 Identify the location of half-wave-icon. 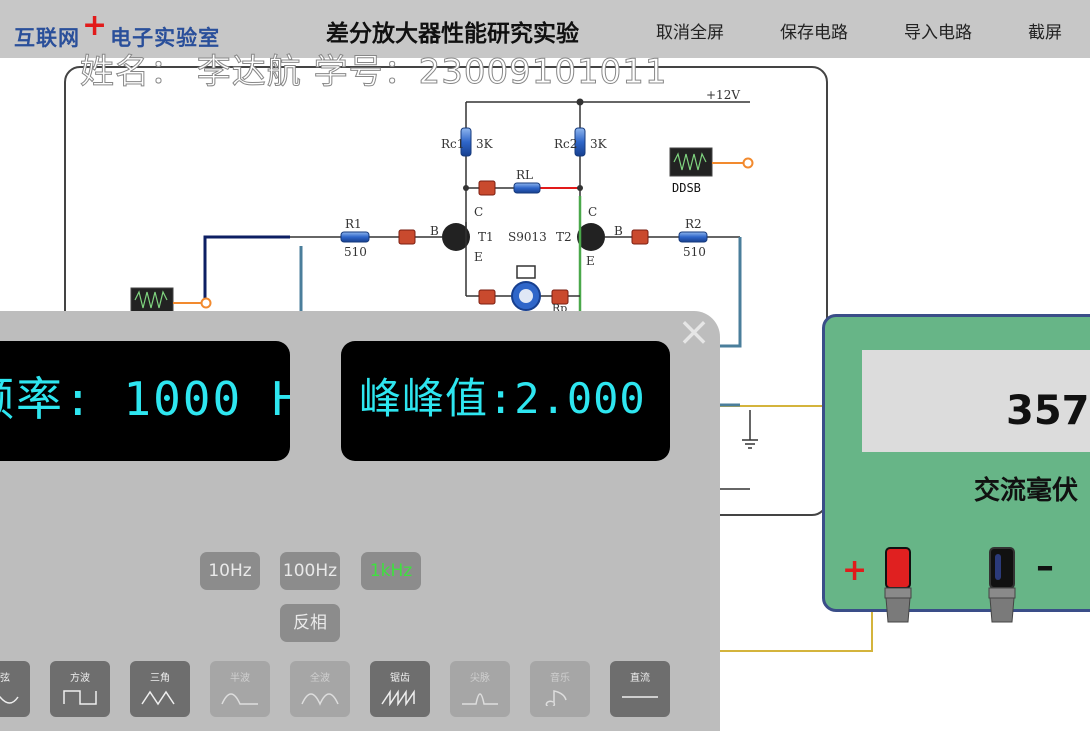
(239, 699).